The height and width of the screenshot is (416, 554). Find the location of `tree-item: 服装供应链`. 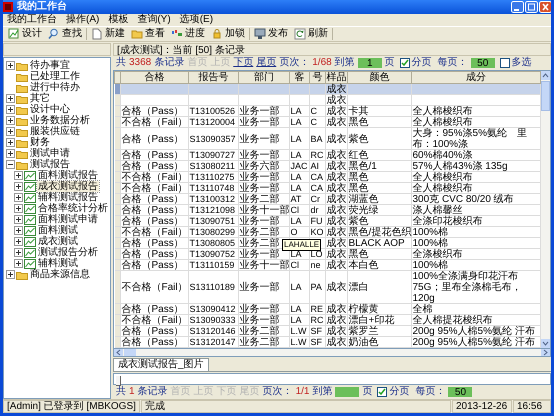

tree-item: 服装供应链 is located at coordinates (55, 131).